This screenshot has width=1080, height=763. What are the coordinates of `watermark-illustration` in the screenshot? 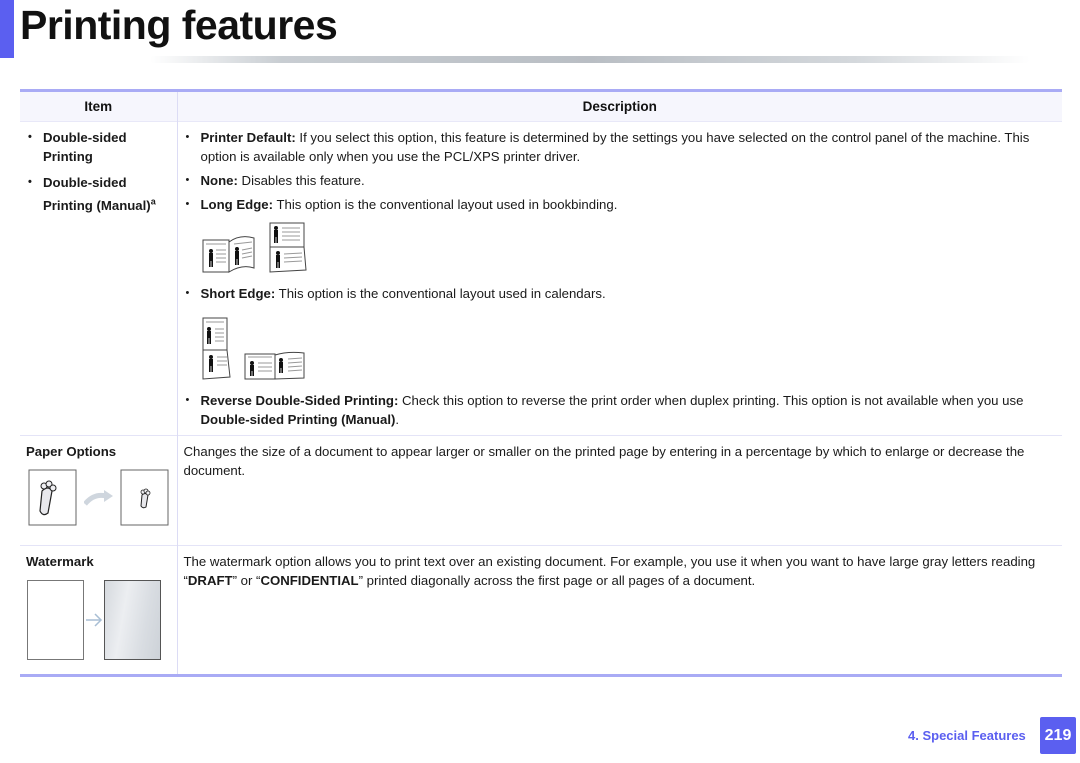 It's located at (99, 620).